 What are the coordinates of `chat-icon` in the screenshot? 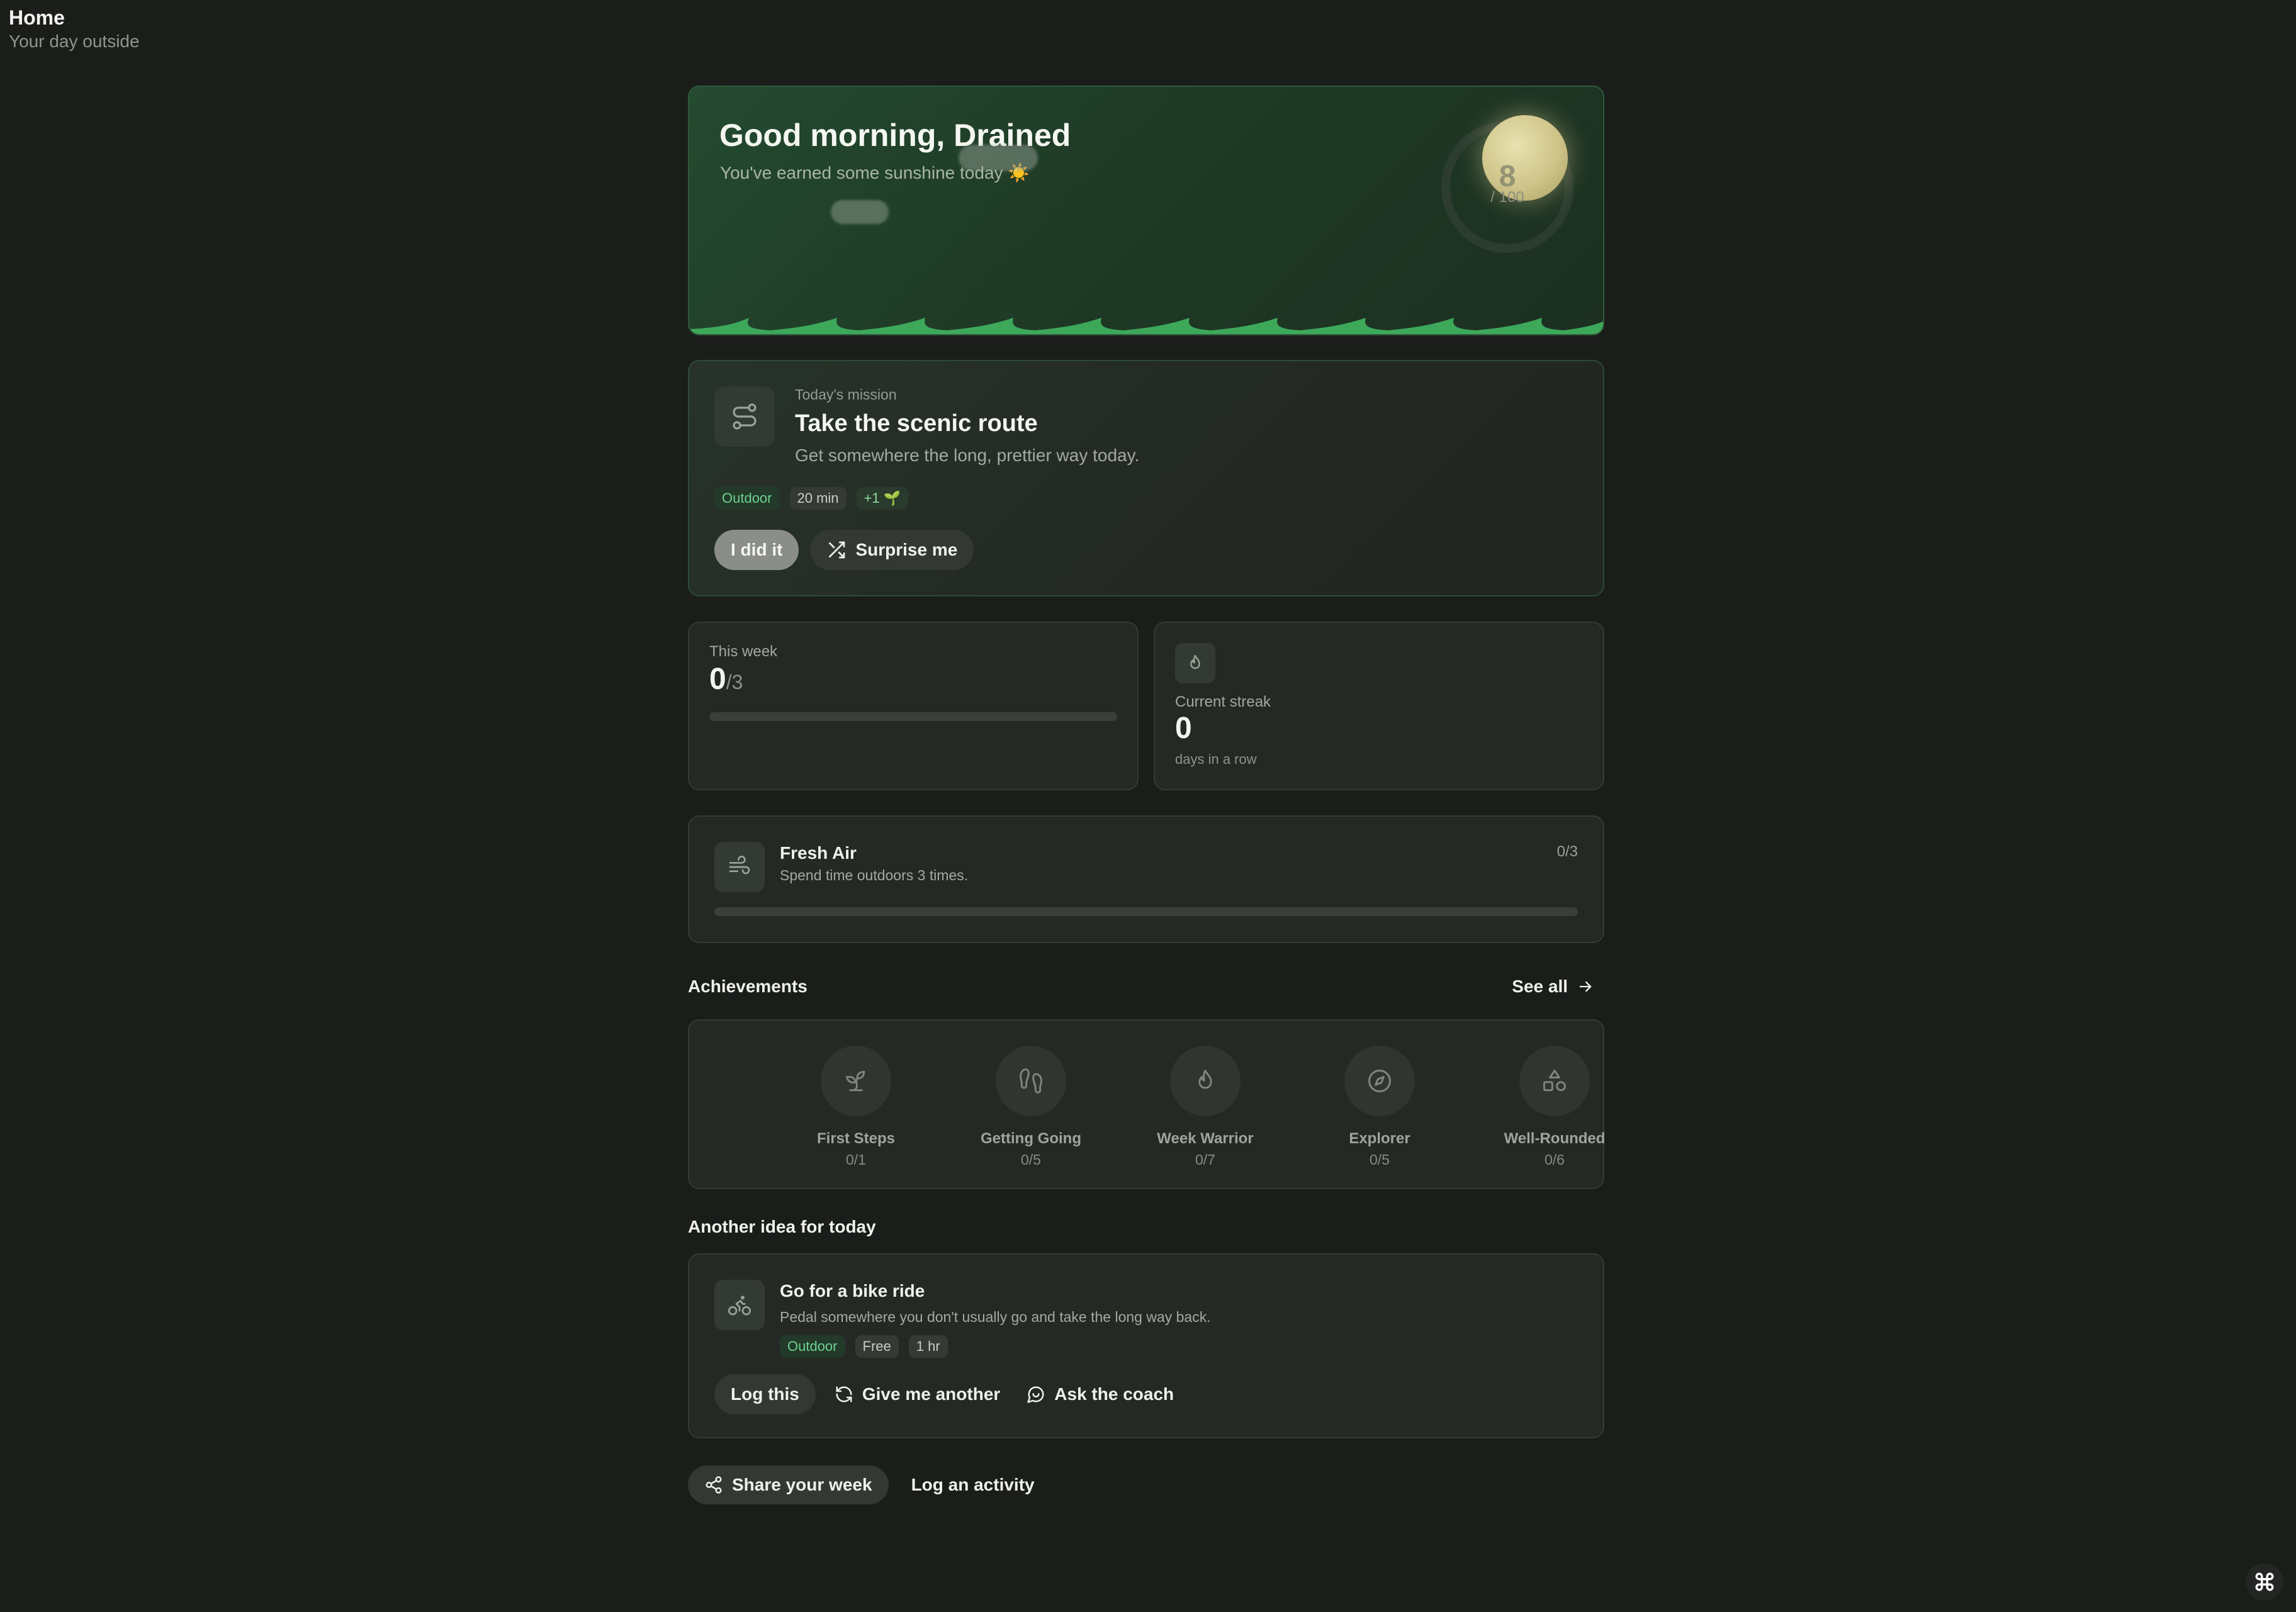 It's located at (1036, 1394).